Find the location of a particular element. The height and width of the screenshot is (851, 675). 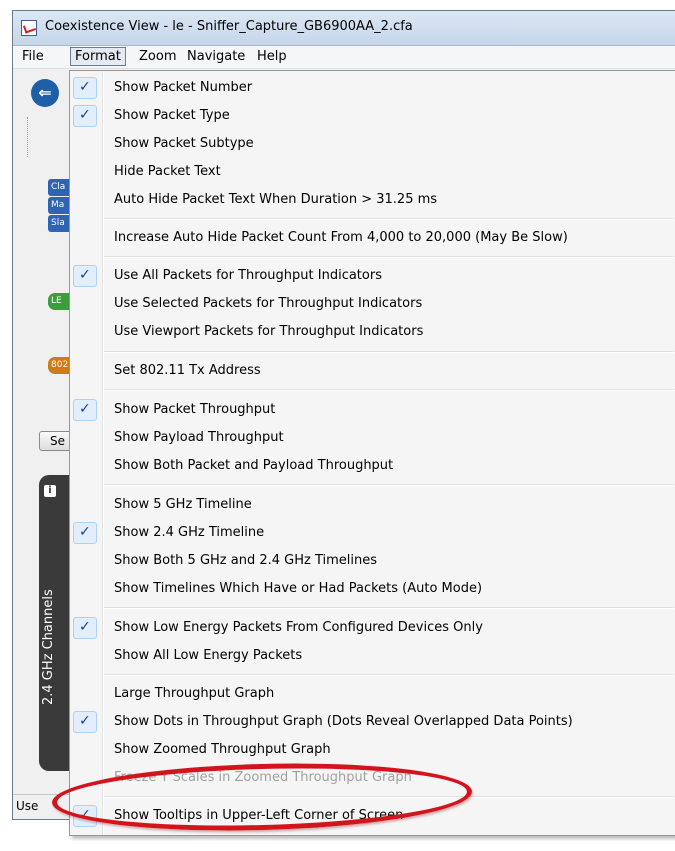

menu-bar: File Format Zoom Navigate Help is located at coordinates (344, 57).